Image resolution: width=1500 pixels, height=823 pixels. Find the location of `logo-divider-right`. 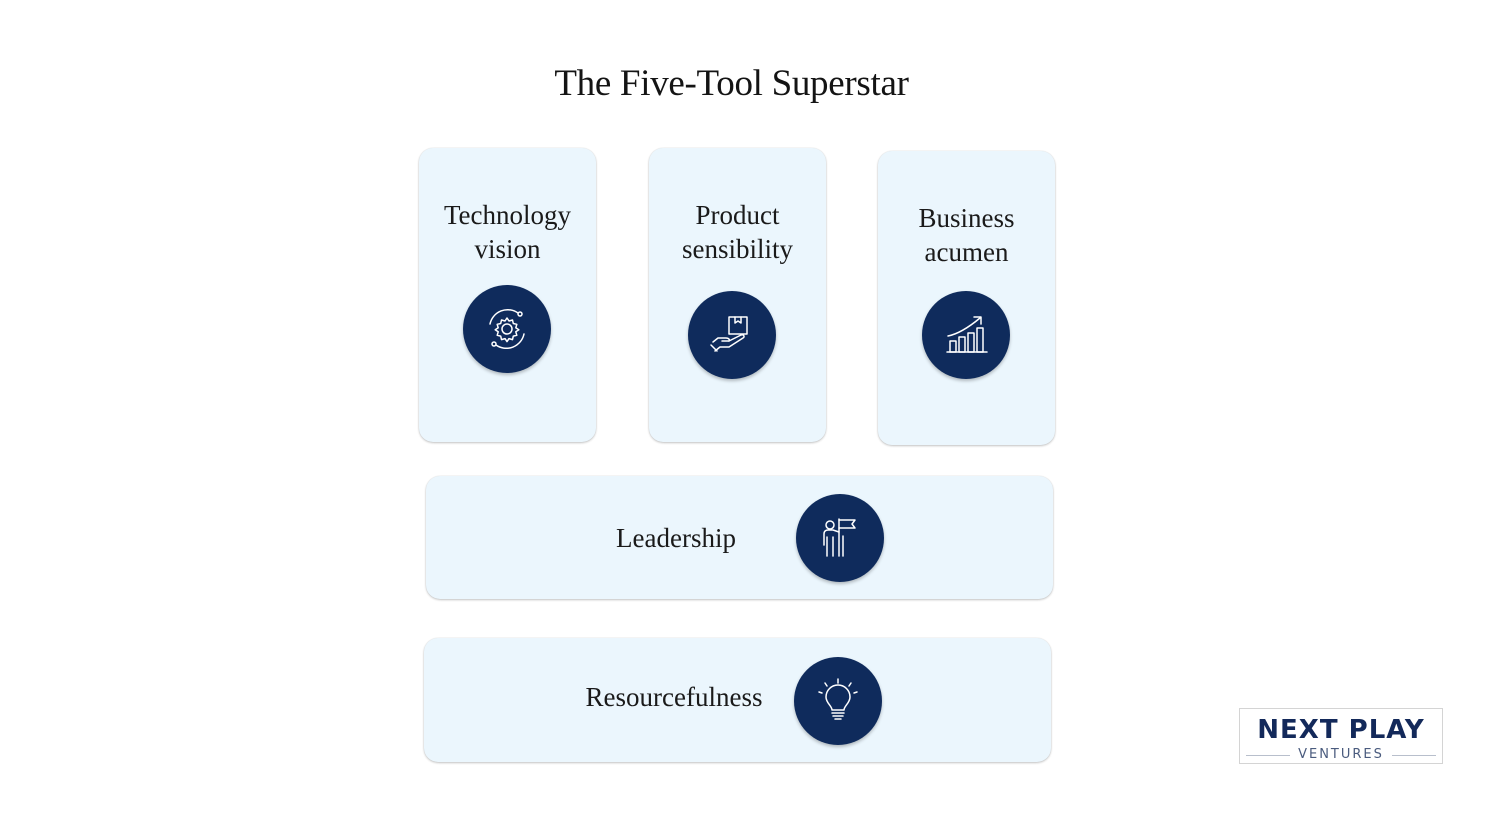

logo-divider-right is located at coordinates (1414, 755).